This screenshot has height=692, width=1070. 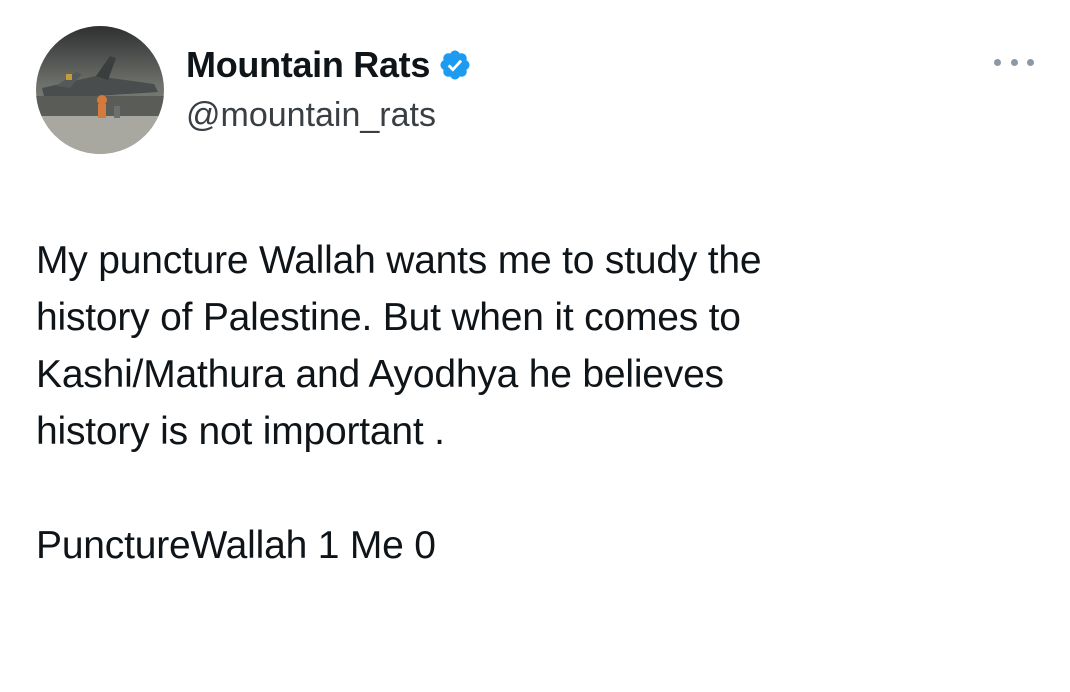 What do you see at coordinates (399, 260) in the screenshot?
I see `tweet-text-line: My puncture Wallah wants me to study the` at bounding box center [399, 260].